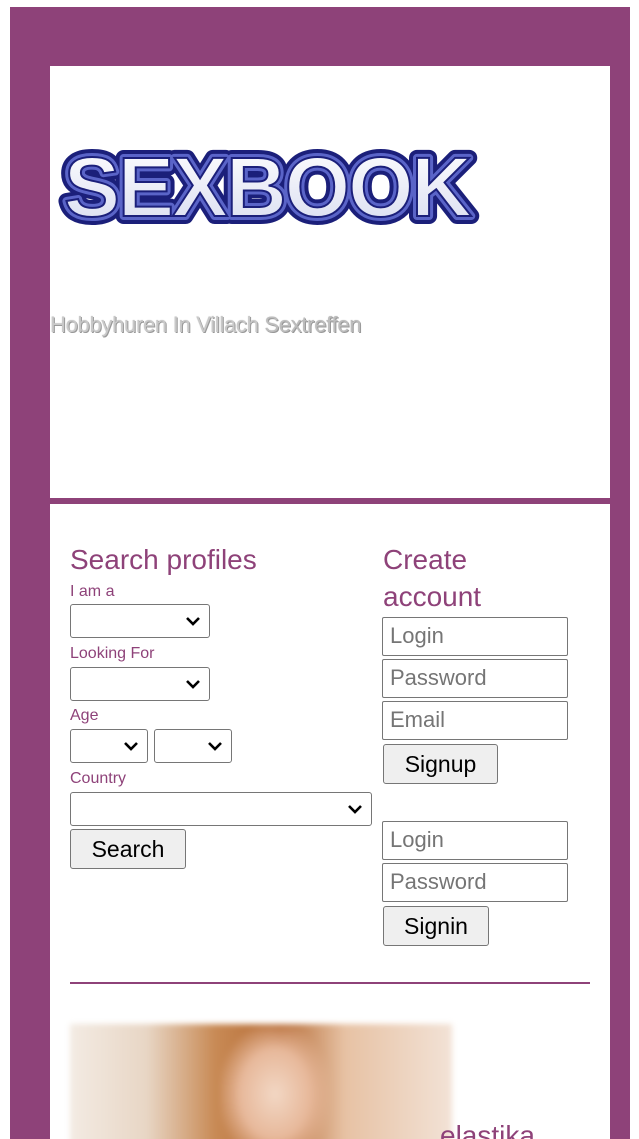 This screenshot has height=1139, width=639. What do you see at coordinates (112, 653) in the screenshot?
I see `looking-for-label: Looking For` at bounding box center [112, 653].